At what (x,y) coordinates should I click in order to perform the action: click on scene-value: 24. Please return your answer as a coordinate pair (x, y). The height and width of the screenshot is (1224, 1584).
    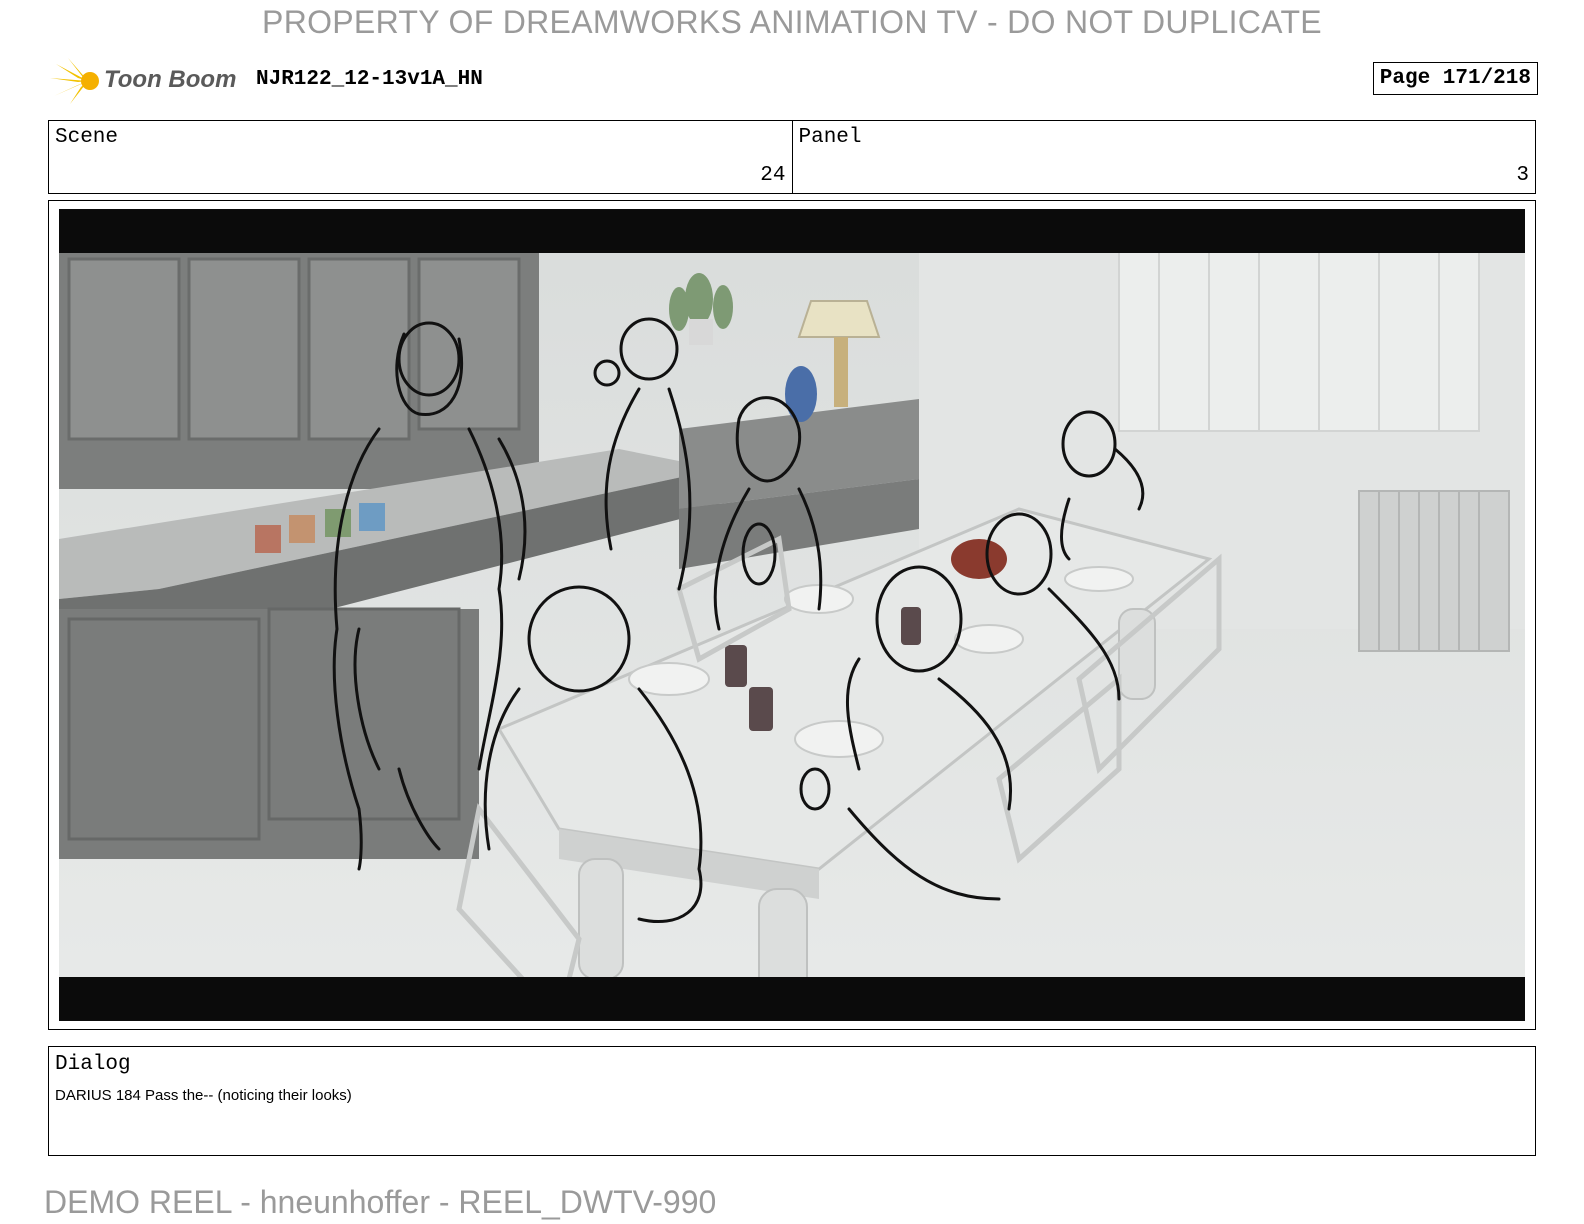
    Looking at the image, I should click on (773, 175).